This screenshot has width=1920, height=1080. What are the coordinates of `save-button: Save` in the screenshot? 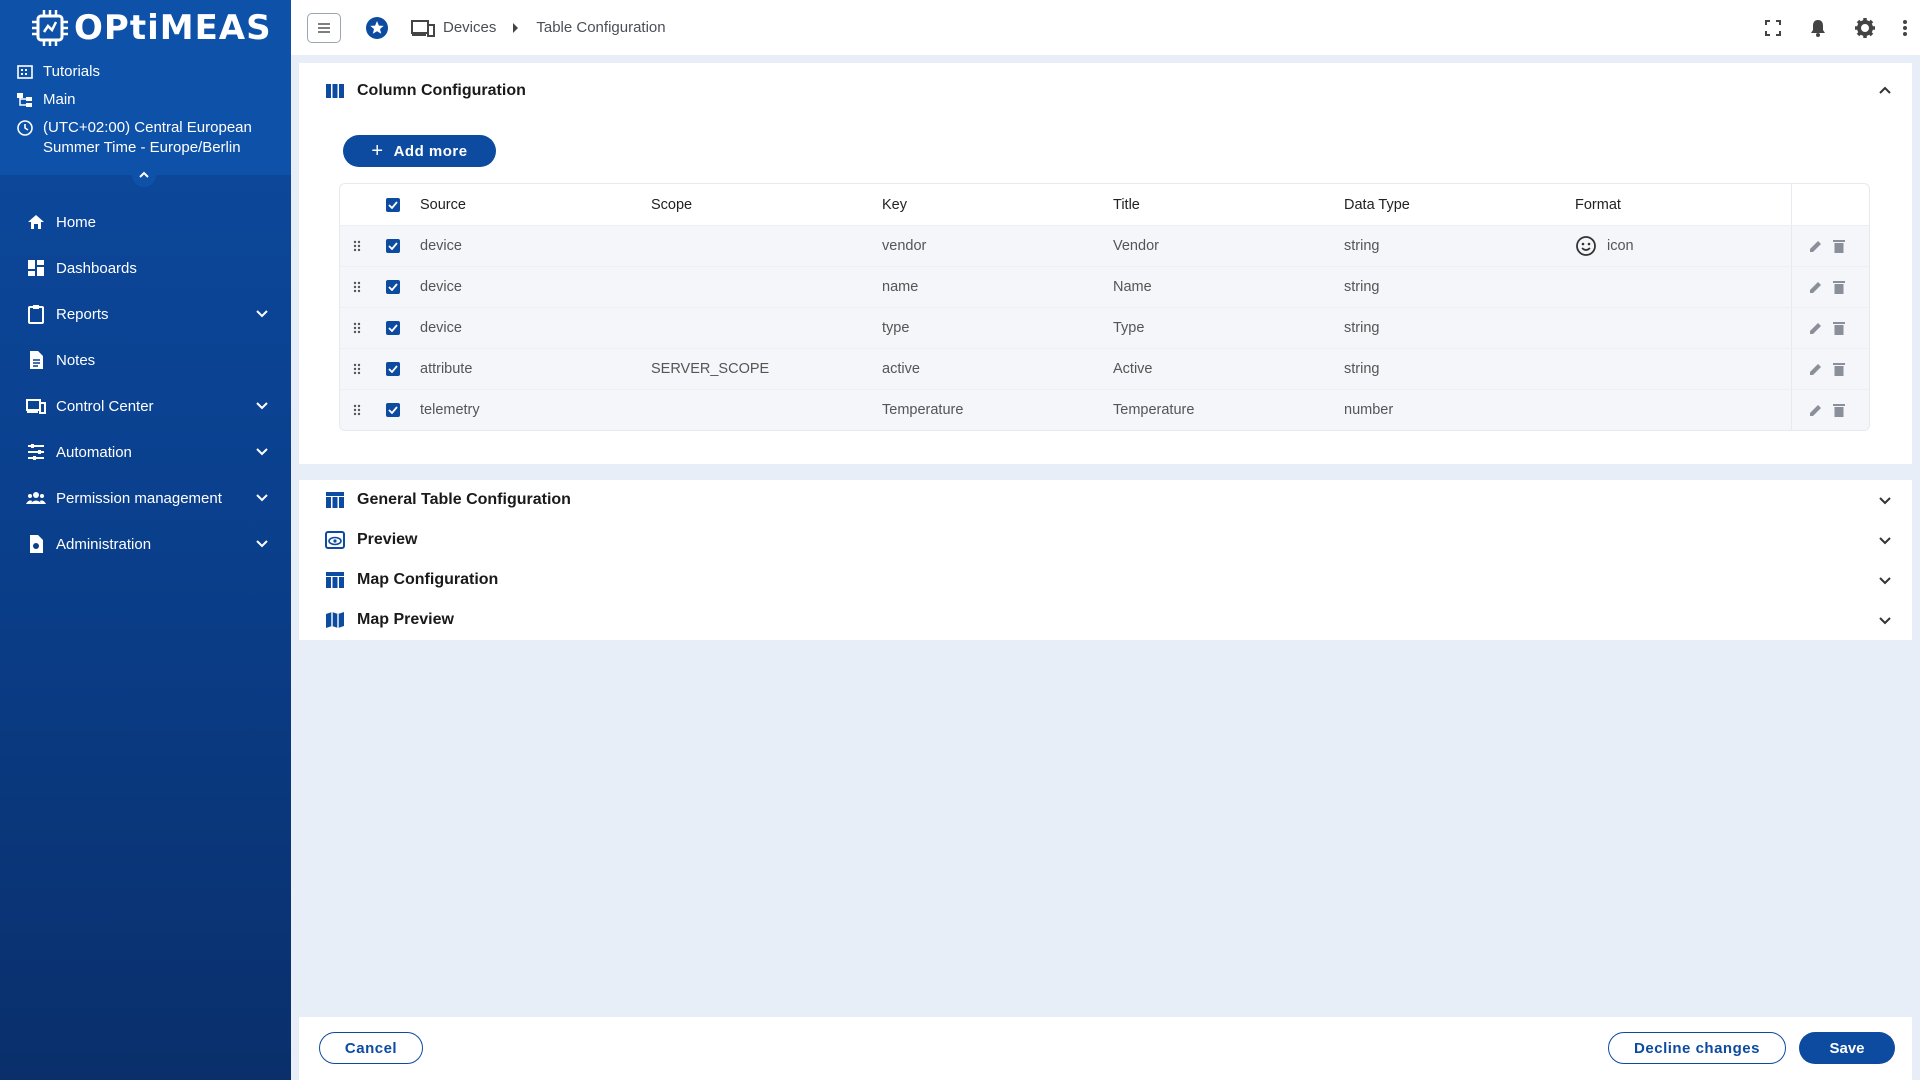 It's located at (1847, 1048).